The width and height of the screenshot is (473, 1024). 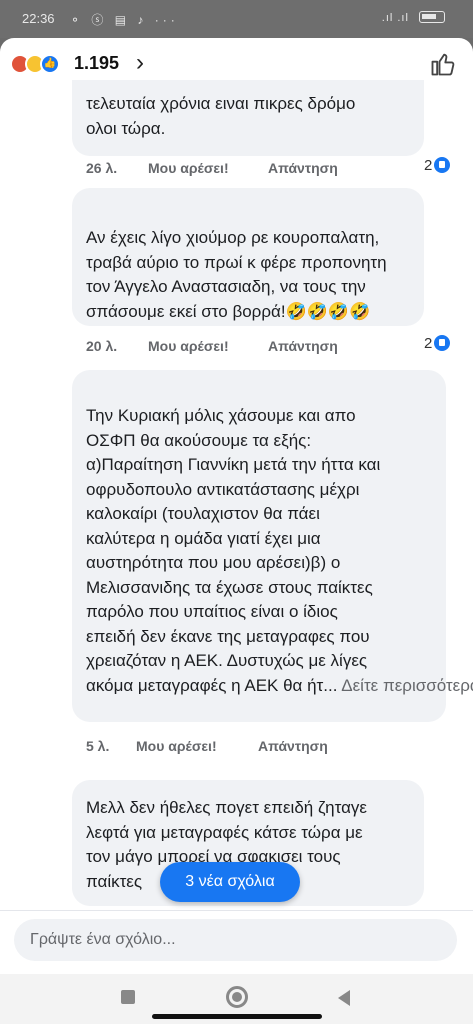 I want to click on comment-text-line: τραβά αύριο το πρωί κ φέρε προπονητη, so click(x=236, y=262).